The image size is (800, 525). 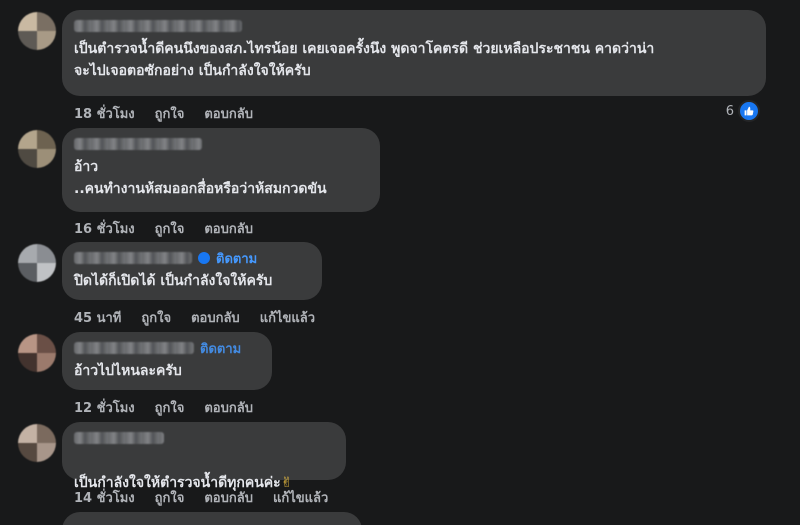 What do you see at coordinates (128, 371) in the screenshot?
I see `comment-text: อ้าวไปไหนละครับ` at bounding box center [128, 371].